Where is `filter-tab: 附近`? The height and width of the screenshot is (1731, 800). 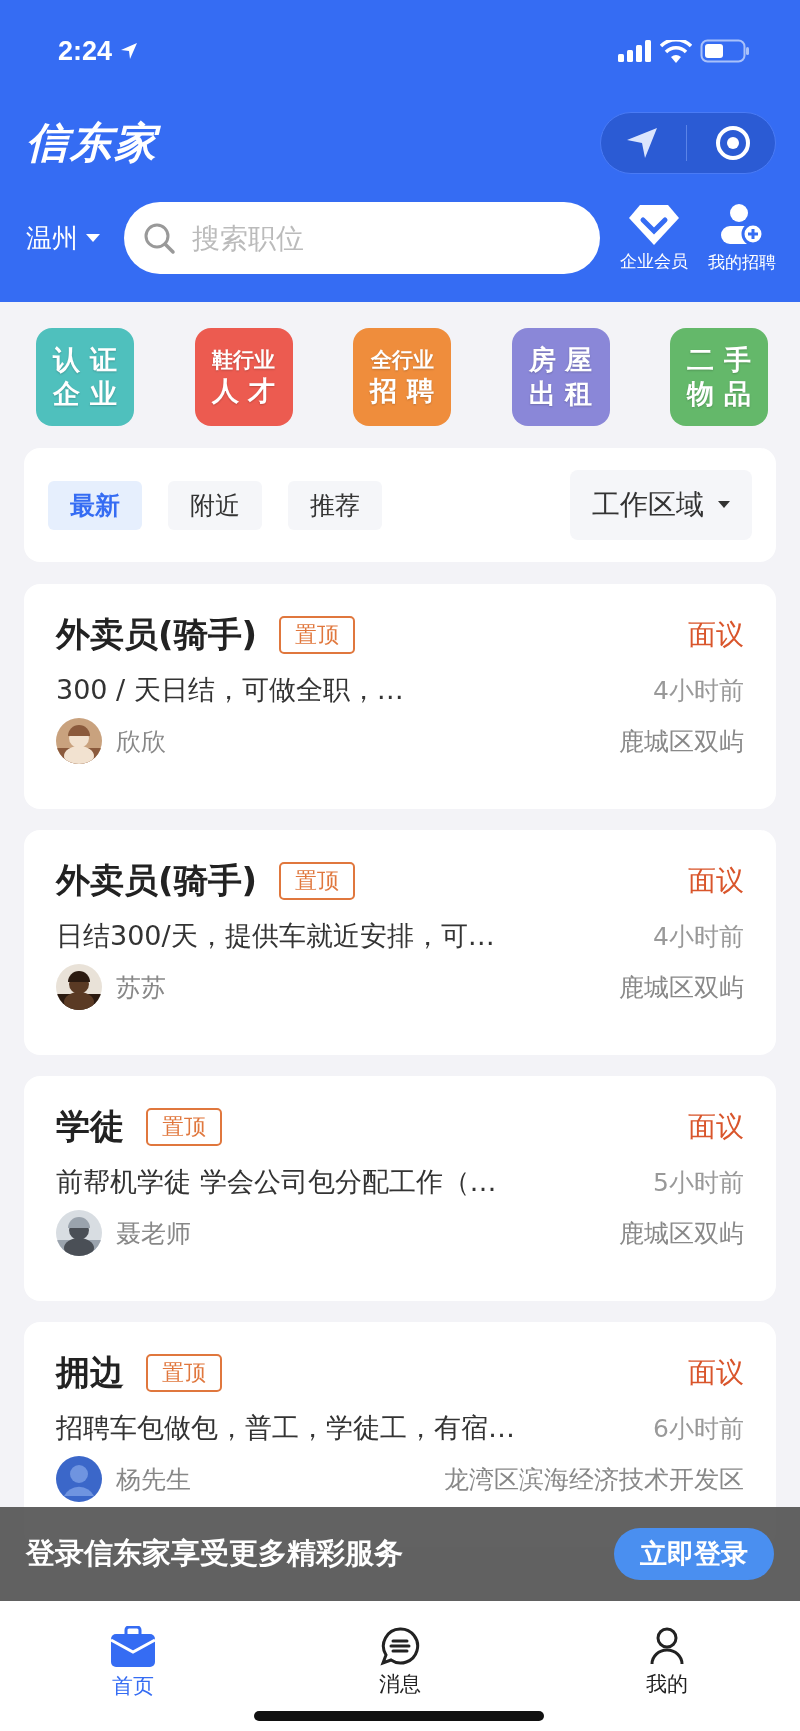 filter-tab: 附近 is located at coordinates (215, 505).